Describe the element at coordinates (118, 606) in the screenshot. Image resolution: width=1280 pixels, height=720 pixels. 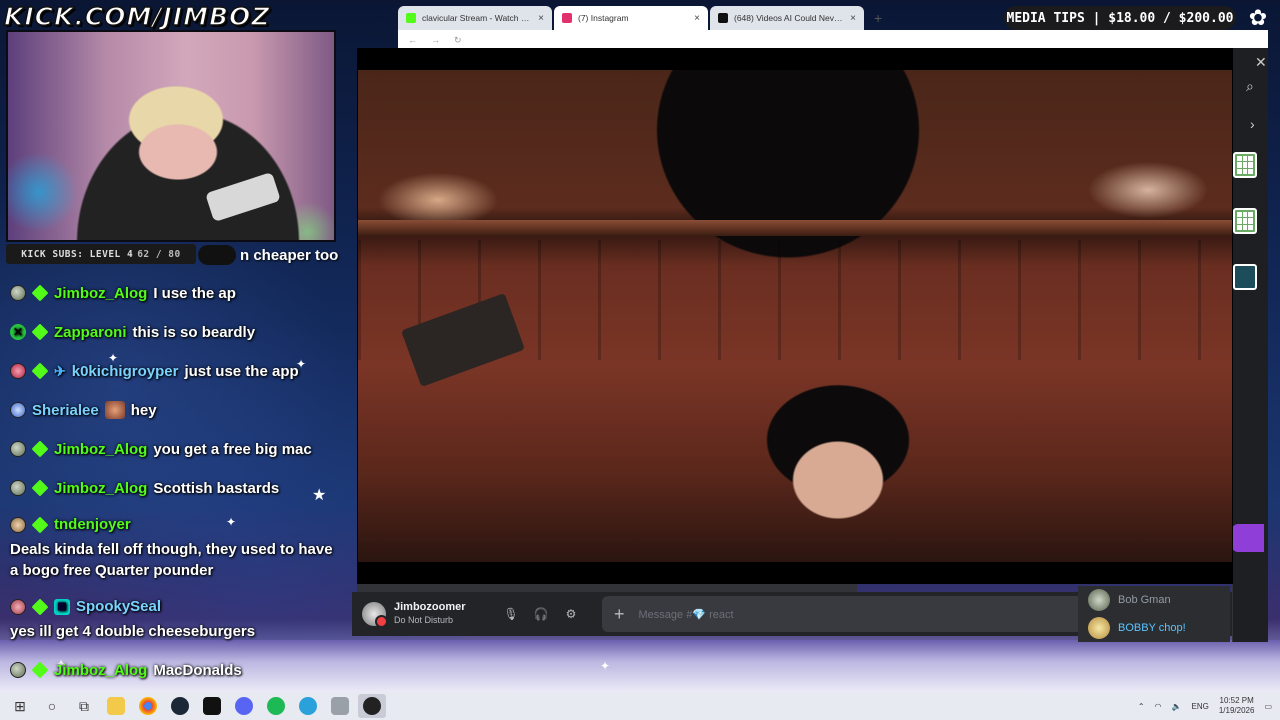
I see `chat-username: SpookySeal` at that location.